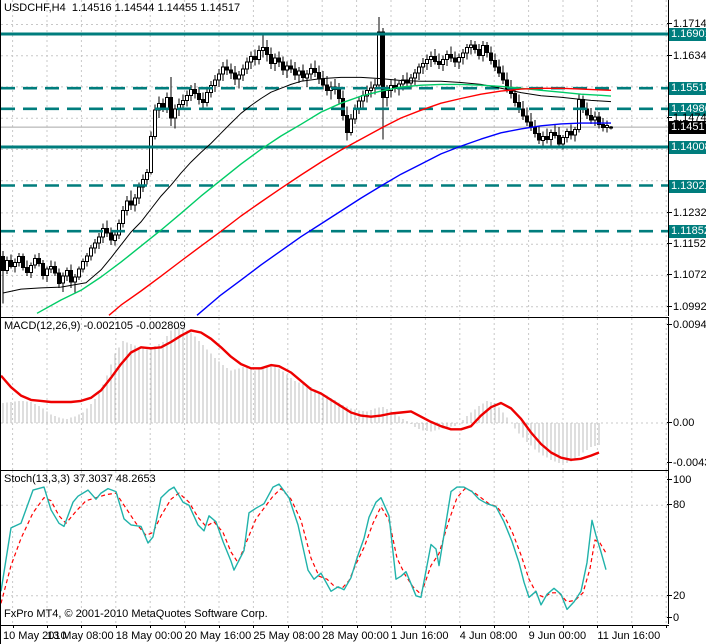 This screenshot has width=706, height=644. Describe the element at coordinates (689, 325) in the screenshot. I see `macd-axis-label: 0.00941` at that location.